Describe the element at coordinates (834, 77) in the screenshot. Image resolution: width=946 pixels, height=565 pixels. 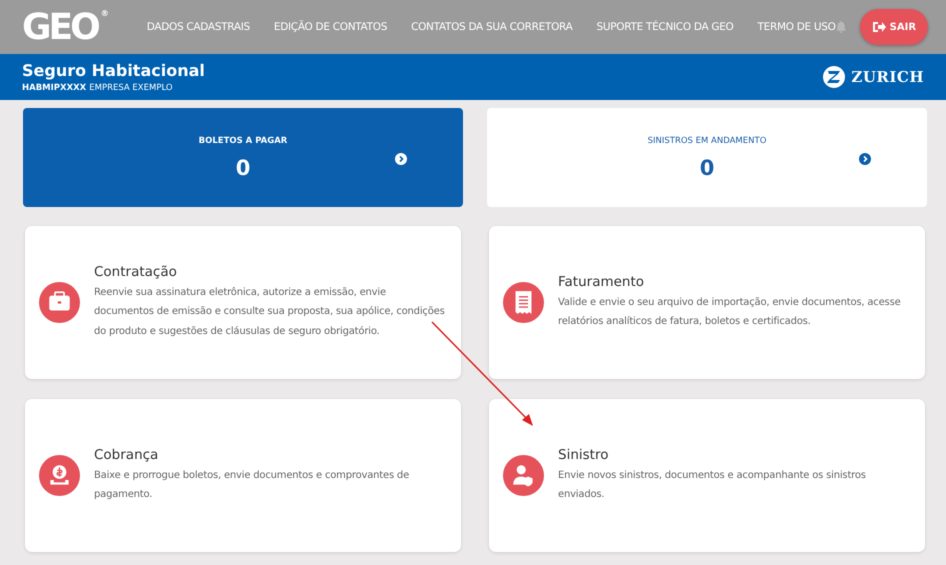
I see `brand-logo-icon` at that location.